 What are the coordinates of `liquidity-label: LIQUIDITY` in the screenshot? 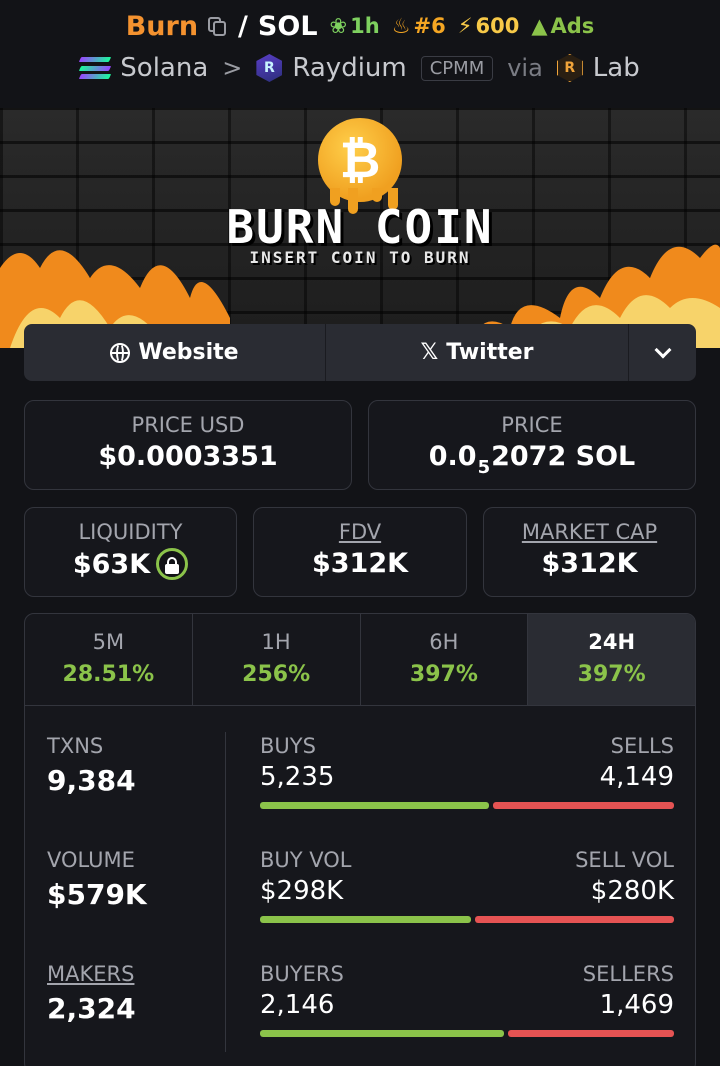 It's located at (130, 532).